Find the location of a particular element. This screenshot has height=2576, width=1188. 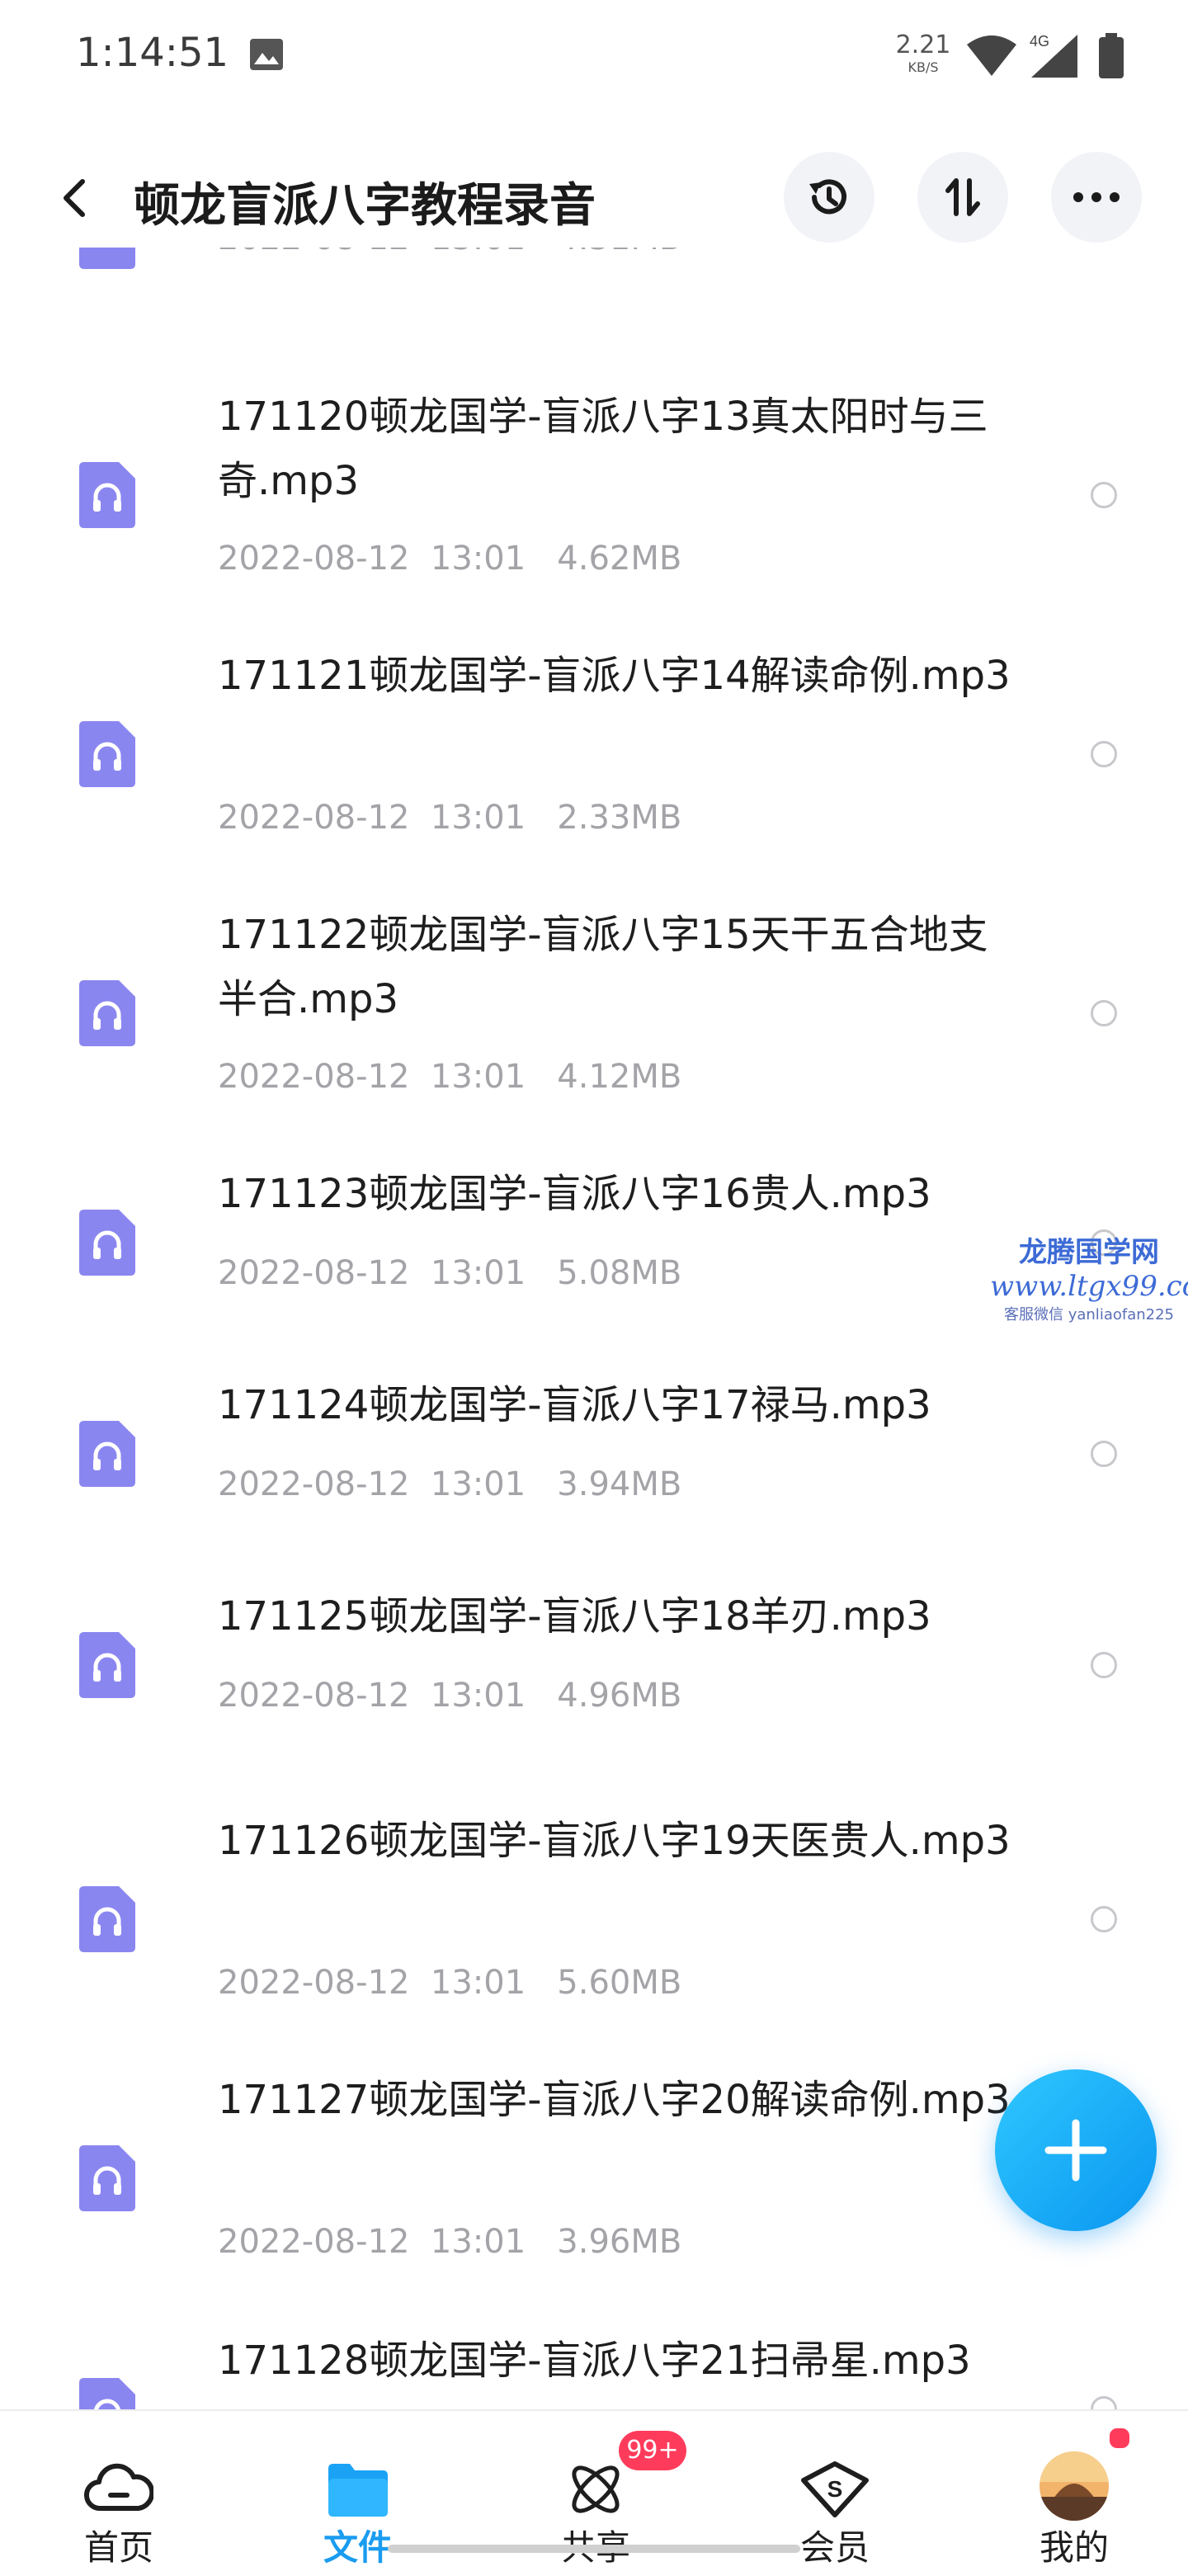

history-button is located at coordinates (829, 197).